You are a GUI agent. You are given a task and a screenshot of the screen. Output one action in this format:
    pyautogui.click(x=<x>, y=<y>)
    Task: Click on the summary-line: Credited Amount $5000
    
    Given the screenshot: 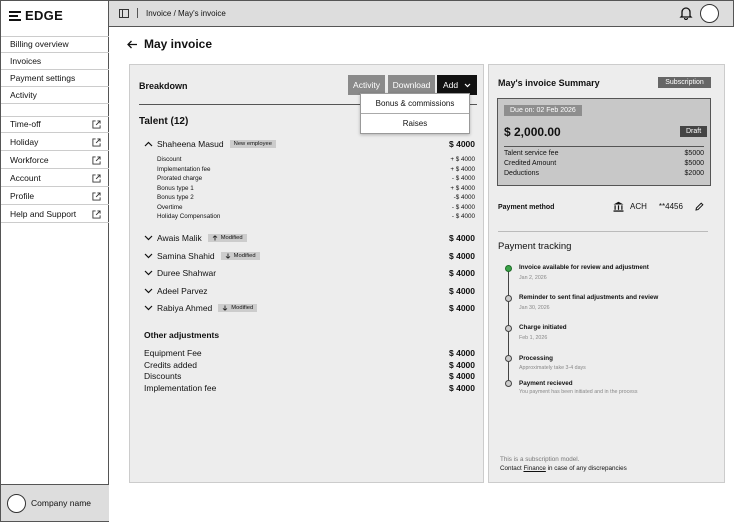 What is the action you would take?
    pyautogui.click(x=604, y=163)
    